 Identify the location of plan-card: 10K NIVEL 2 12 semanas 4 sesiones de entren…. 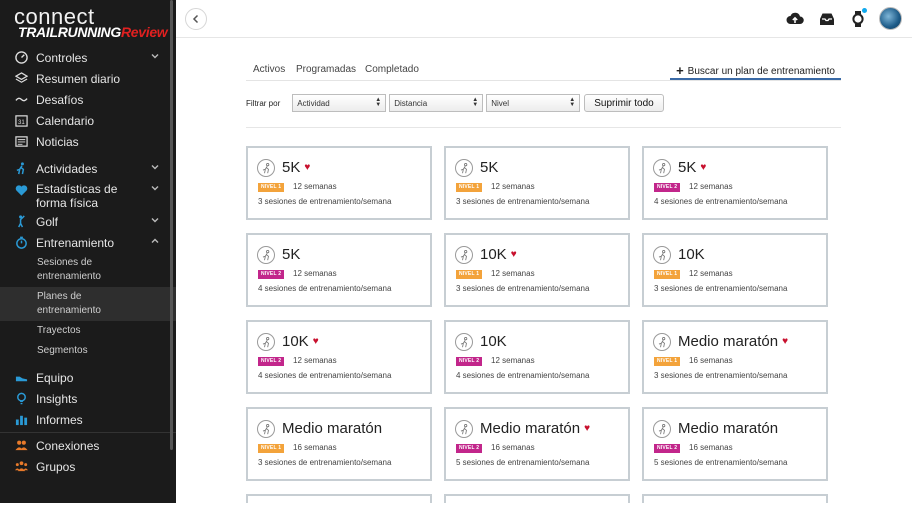
(537, 357).